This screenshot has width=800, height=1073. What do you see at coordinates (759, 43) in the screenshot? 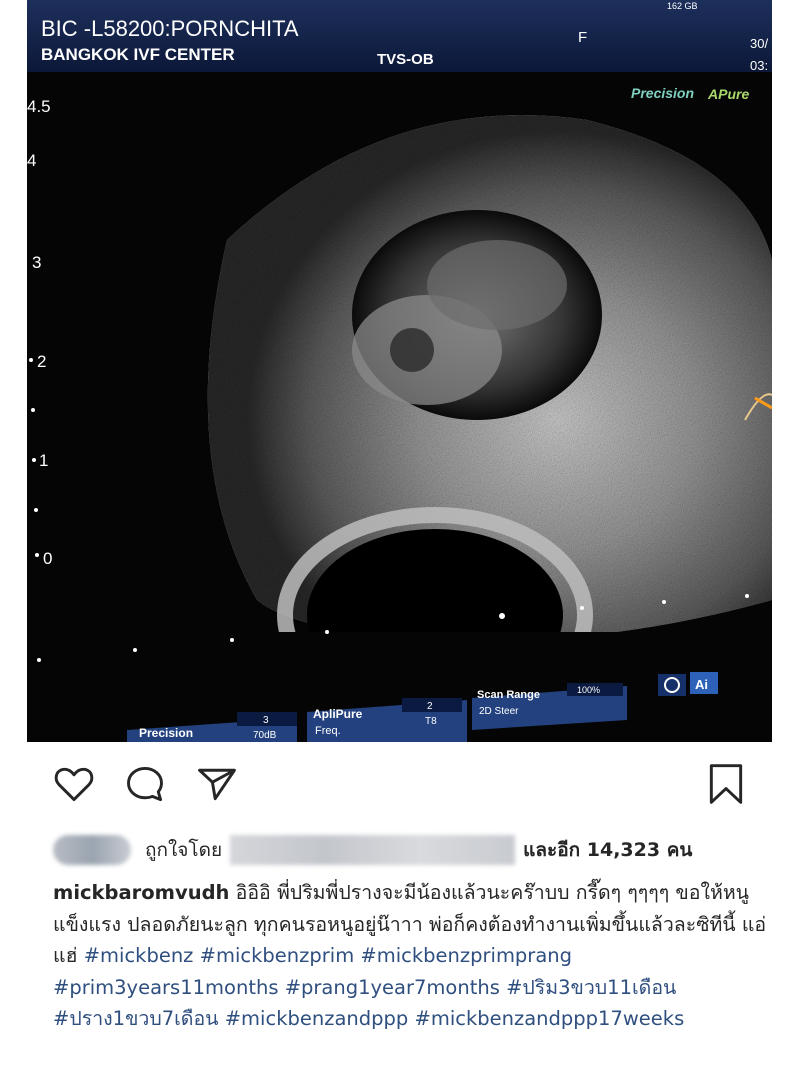
I see `date-fragment: 30/` at bounding box center [759, 43].